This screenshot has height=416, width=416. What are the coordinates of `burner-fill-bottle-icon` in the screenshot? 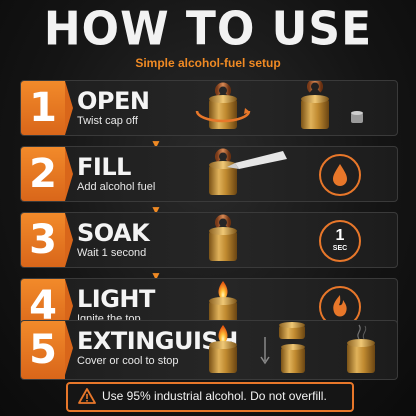 It's located at (248, 171).